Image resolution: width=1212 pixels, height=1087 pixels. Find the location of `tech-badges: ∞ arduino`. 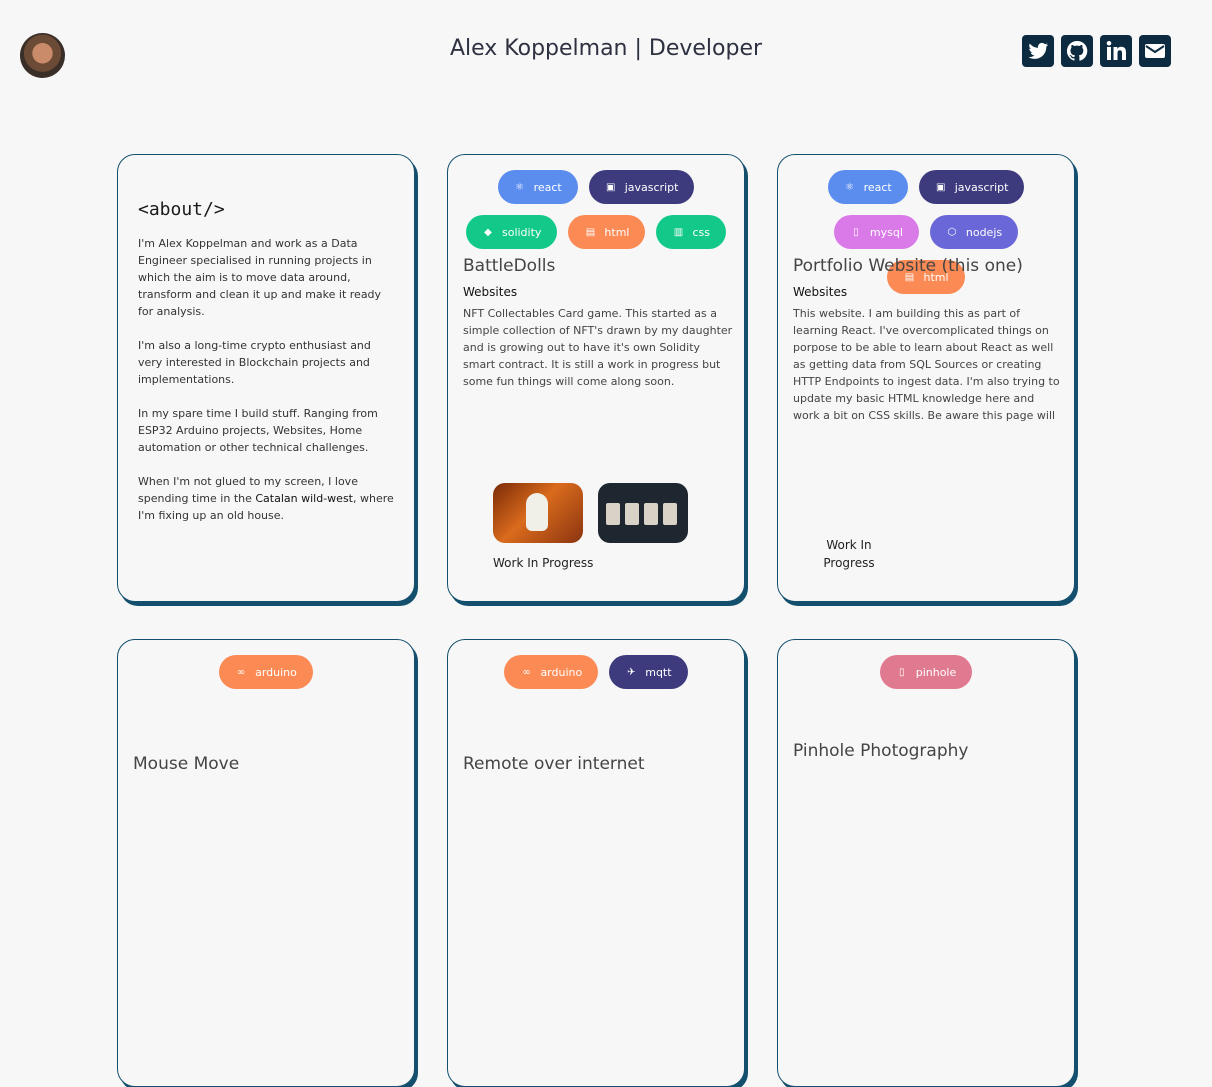

tech-badges: ∞ arduino is located at coordinates (266, 672).